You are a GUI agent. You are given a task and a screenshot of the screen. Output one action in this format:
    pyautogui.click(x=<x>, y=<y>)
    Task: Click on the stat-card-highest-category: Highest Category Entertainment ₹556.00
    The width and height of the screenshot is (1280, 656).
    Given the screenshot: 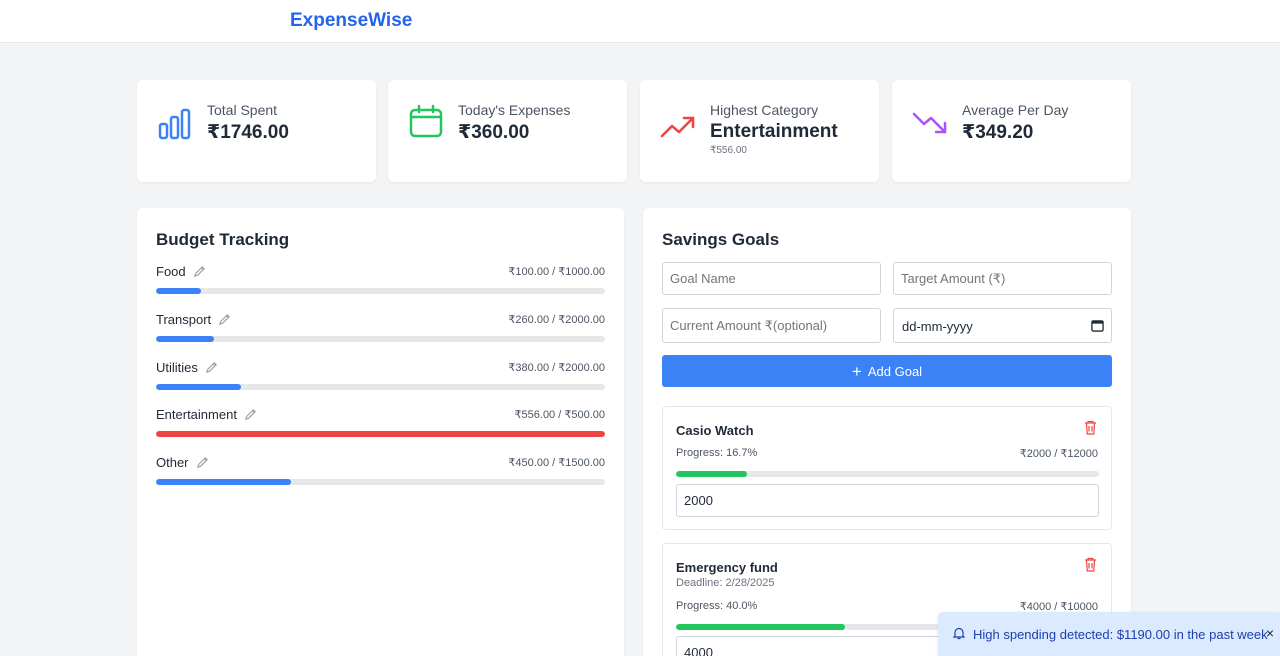 What is the action you would take?
    pyautogui.click(x=759, y=131)
    